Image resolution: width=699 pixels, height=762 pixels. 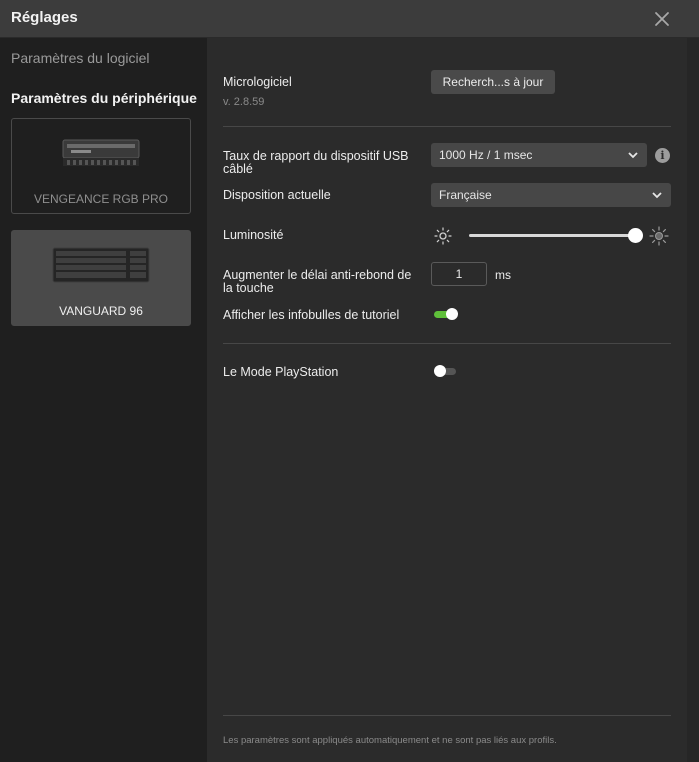 What do you see at coordinates (316, 162) in the screenshot?
I see `usb-rate-label: Taux de rapport du dispositif USB câblé` at bounding box center [316, 162].